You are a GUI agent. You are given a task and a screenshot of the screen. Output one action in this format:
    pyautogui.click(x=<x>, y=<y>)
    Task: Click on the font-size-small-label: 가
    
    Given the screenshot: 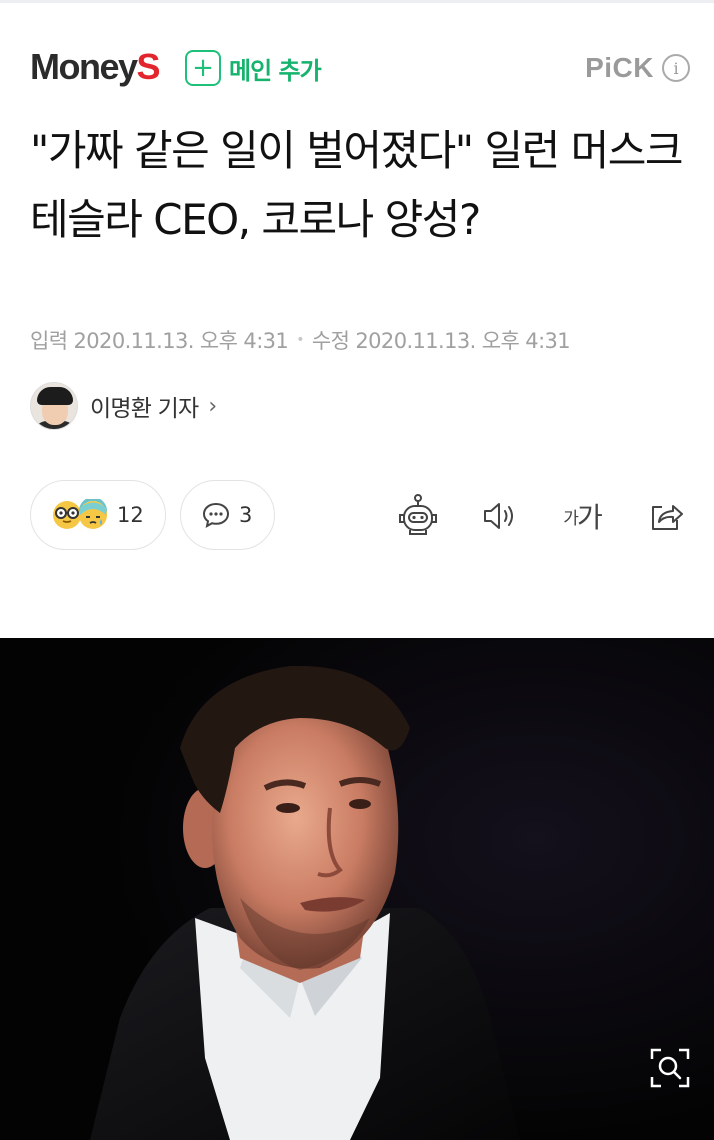 What is the action you would take?
    pyautogui.click(x=571, y=518)
    